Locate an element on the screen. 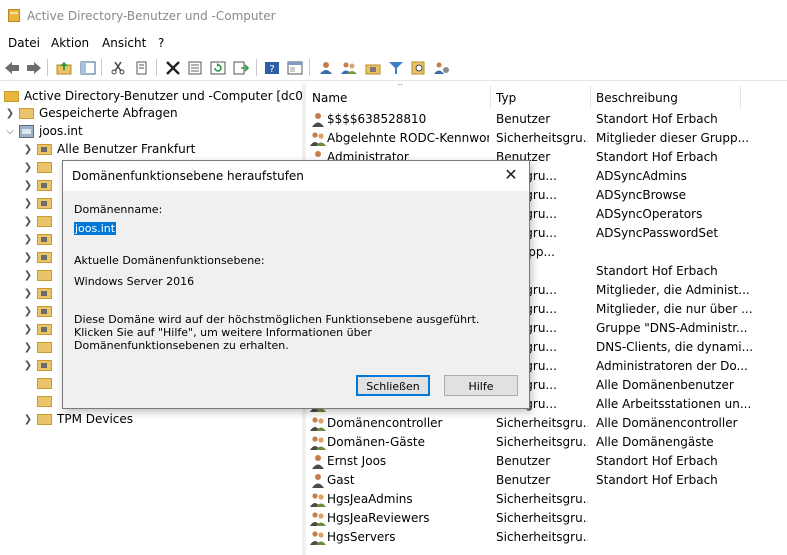 This screenshot has height=555, width=787. new-user-icon is located at coordinates (326, 67).